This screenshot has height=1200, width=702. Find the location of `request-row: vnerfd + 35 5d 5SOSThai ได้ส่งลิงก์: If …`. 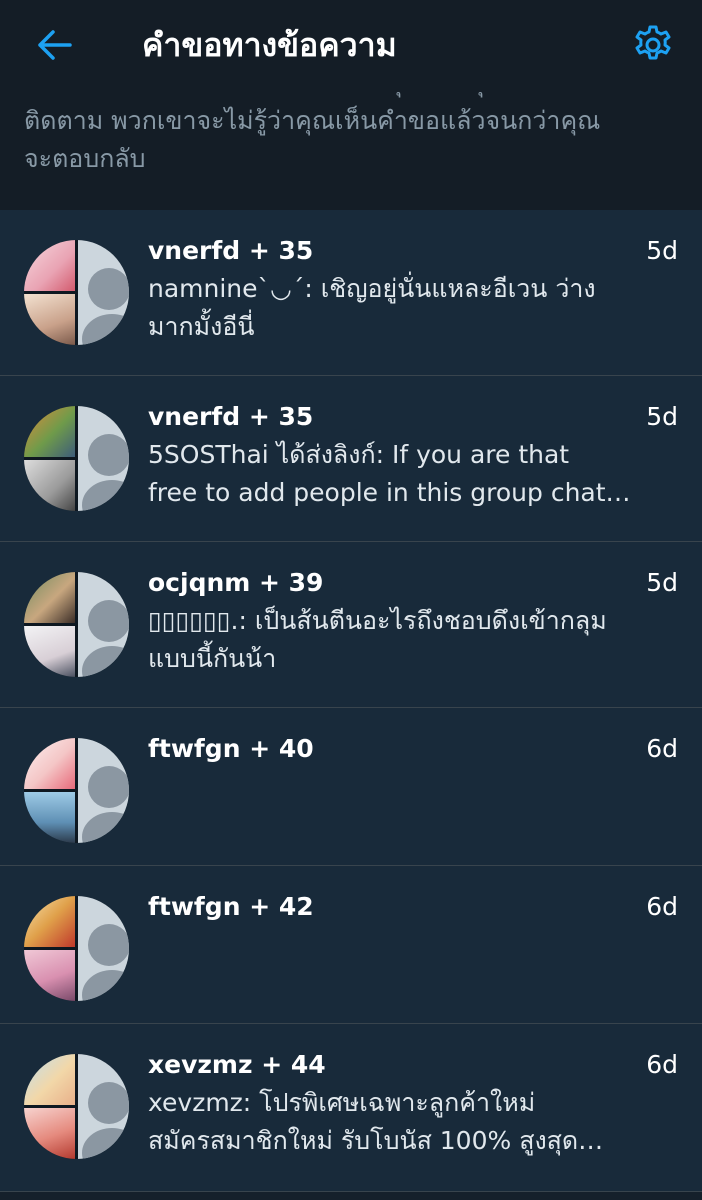

request-row: vnerfd + 35 5d 5SOSThai ได้ส่งลิงก์: If … is located at coordinates (351, 459).